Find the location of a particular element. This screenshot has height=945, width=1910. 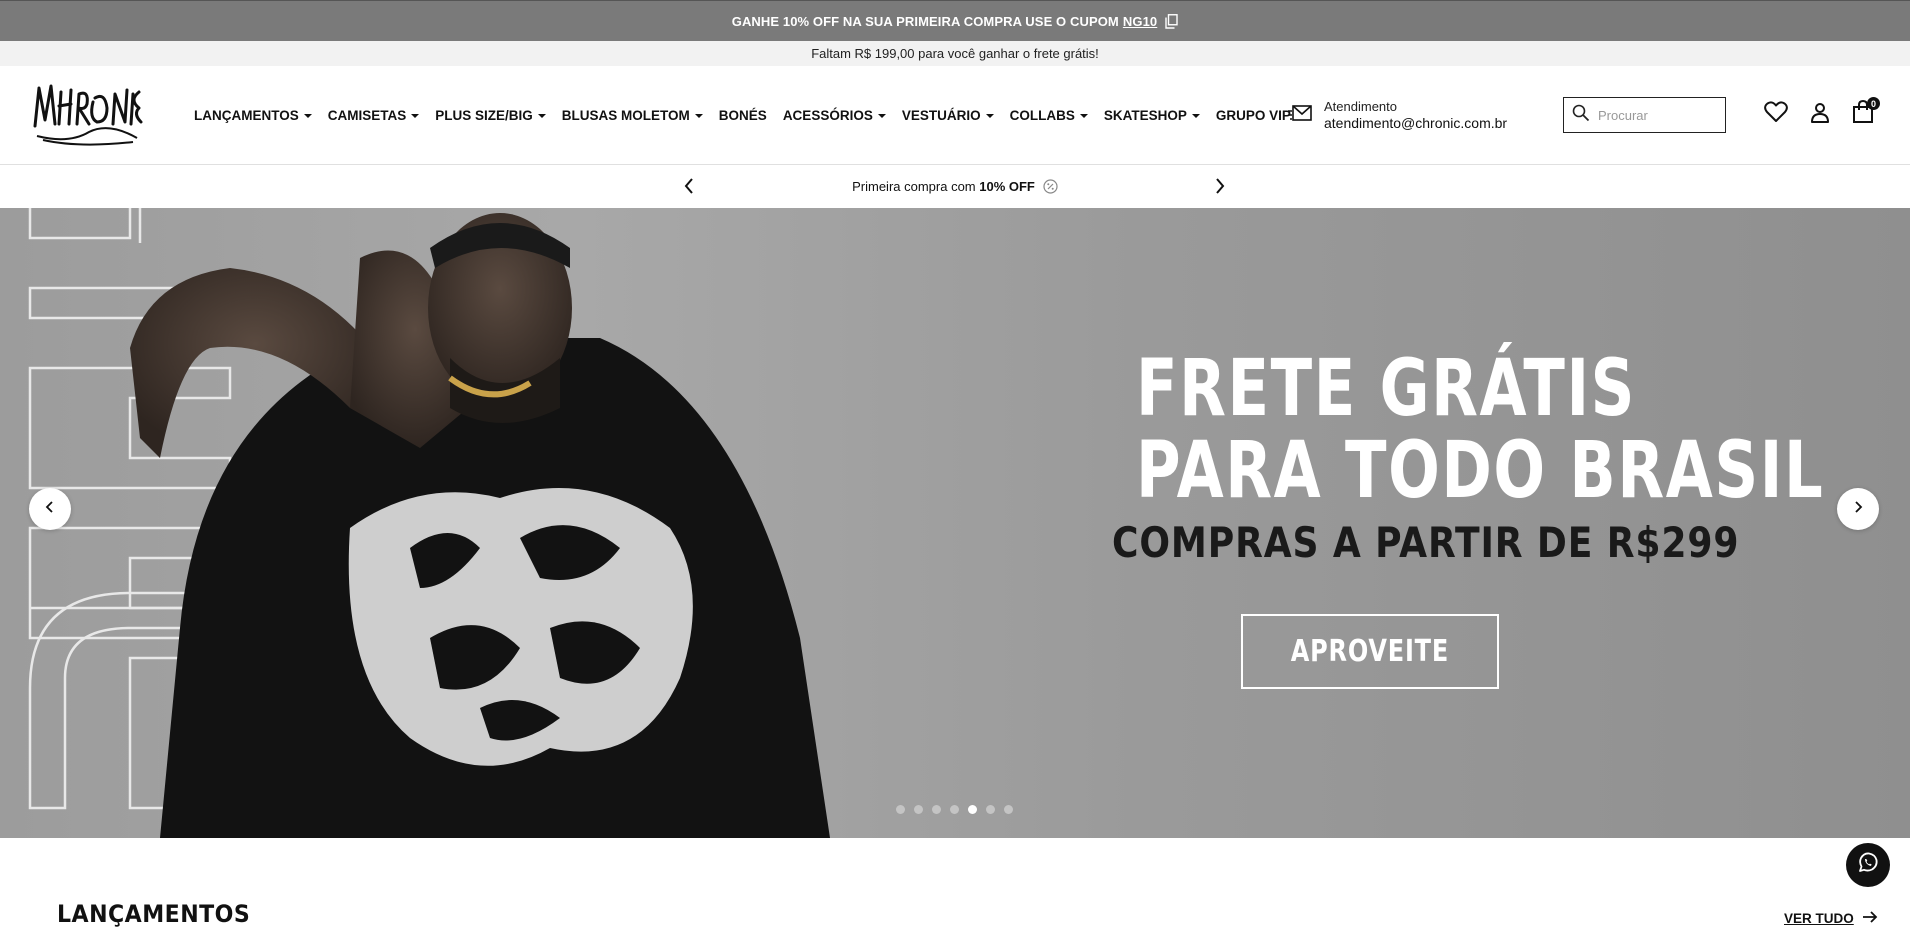

nav-item-plus-size: PLUS SIZE/BIG is located at coordinates (490, 115).